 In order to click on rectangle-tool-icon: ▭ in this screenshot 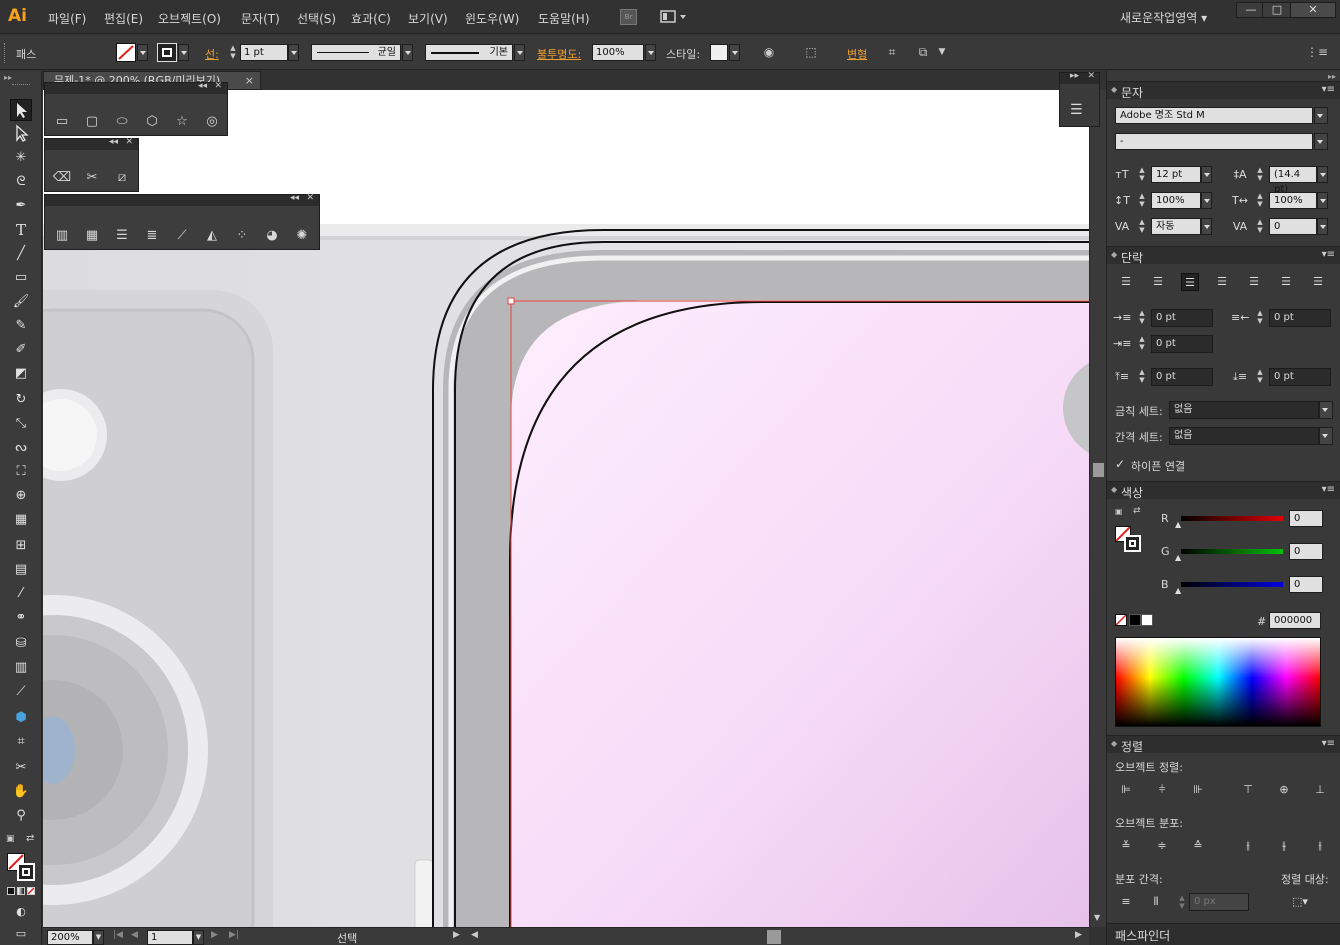, I will do `click(21, 278)`.